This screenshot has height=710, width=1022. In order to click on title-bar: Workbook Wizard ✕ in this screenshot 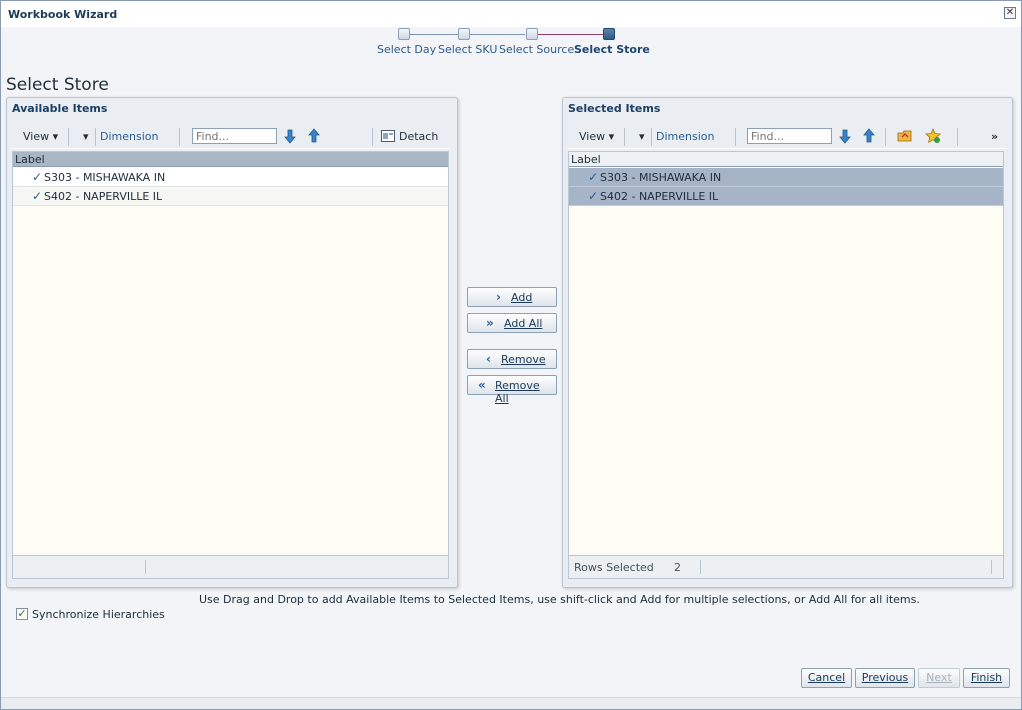, I will do `click(511, 14)`.